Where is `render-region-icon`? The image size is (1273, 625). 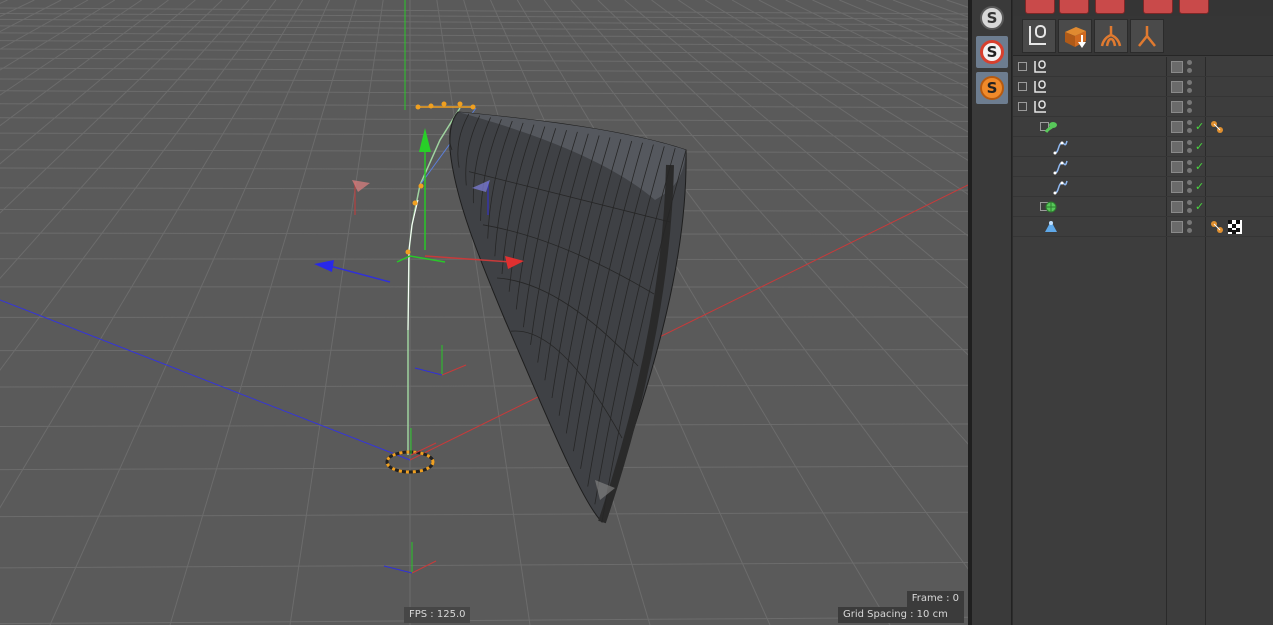 render-region-icon is located at coordinates (1110, 7).